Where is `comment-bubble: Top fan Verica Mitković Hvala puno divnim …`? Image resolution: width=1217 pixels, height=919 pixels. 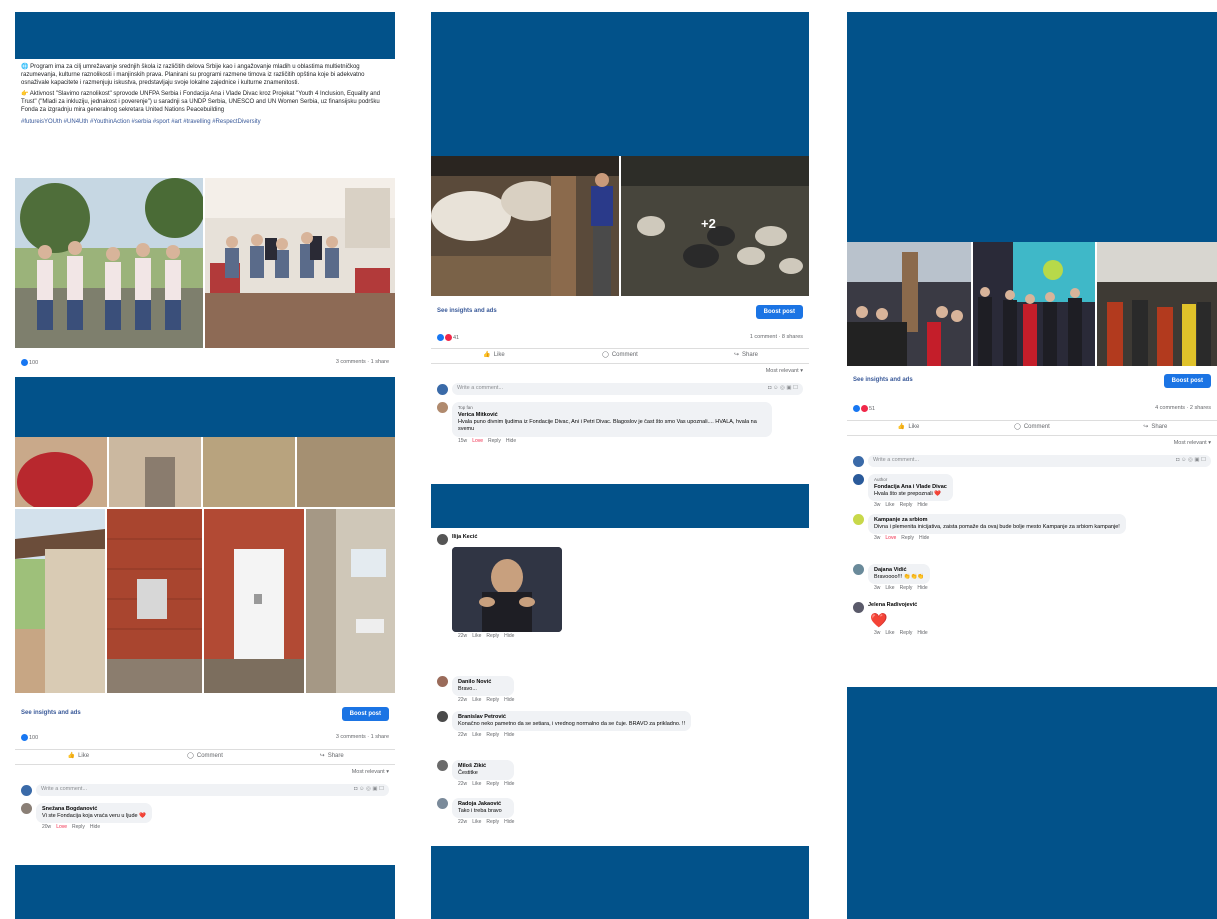
comment-bubble: Top fan Verica Mitković Hvala puno divnim … is located at coordinates (612, 419).